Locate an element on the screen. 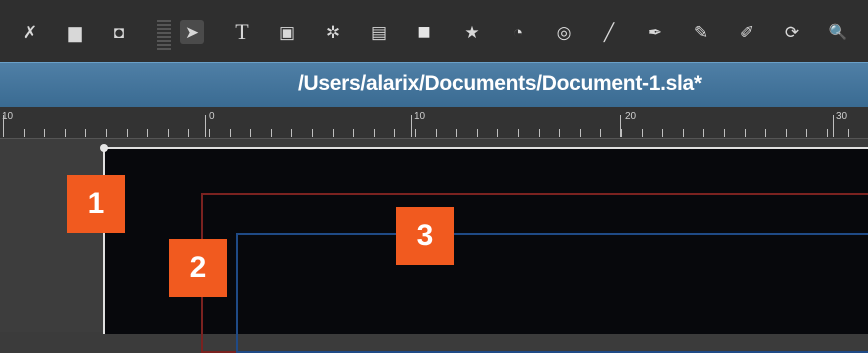 This screenshot has height=353, width=868. toolbar-grip is located at coordinates (164, 35).